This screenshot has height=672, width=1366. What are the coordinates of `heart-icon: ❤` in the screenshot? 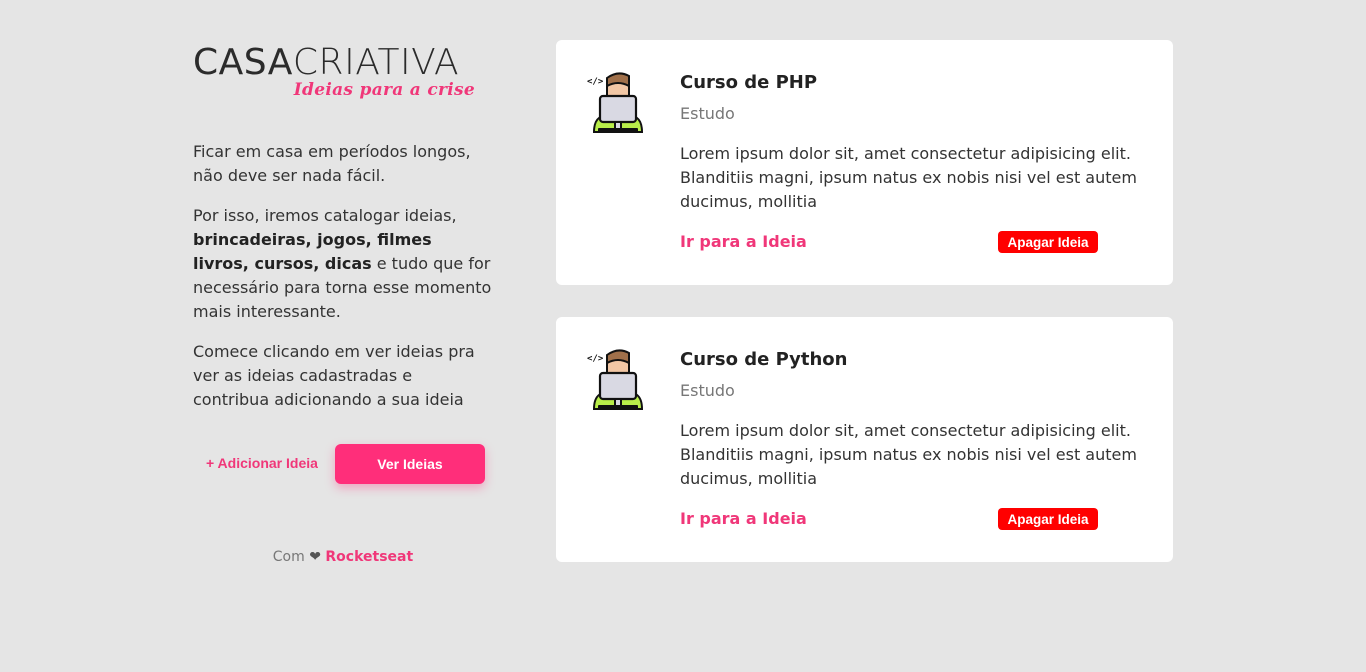 It's located at (315, 557).